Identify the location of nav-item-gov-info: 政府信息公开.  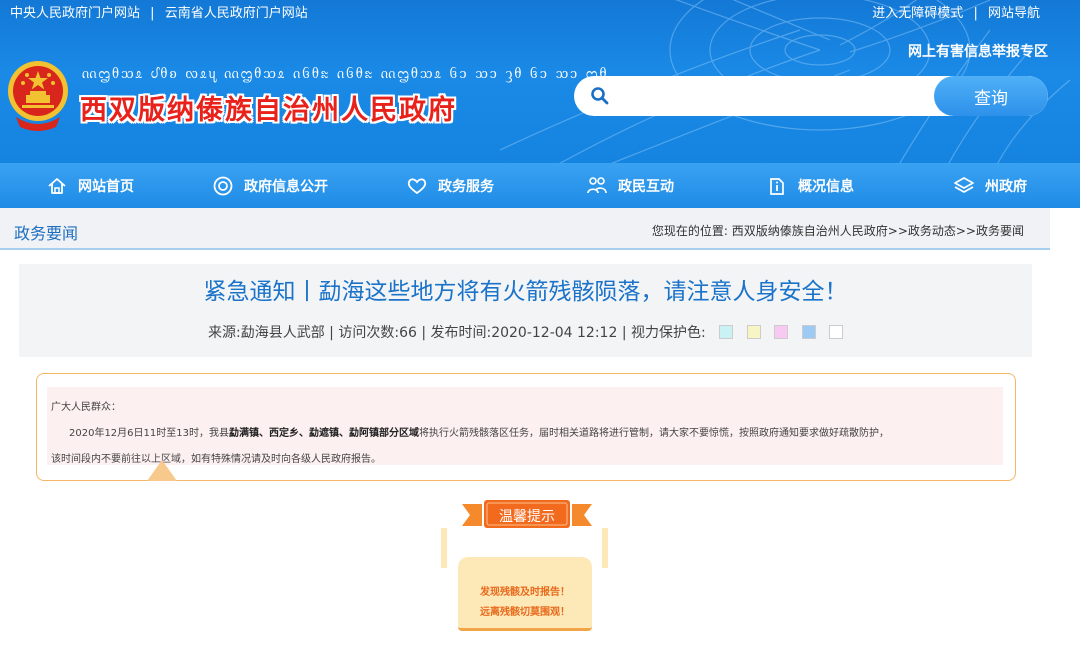
(270, 185).